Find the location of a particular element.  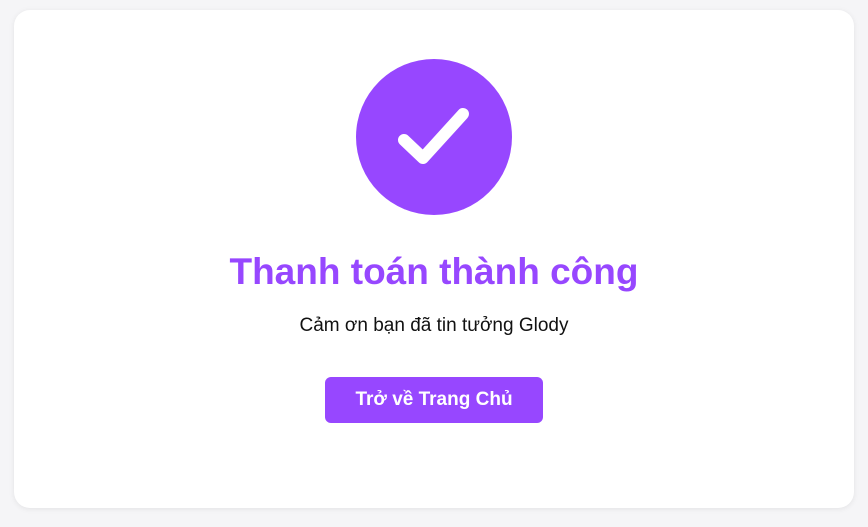

back-to-home-button: Trở về Trang Chủ is located at coordinates (434, 400).